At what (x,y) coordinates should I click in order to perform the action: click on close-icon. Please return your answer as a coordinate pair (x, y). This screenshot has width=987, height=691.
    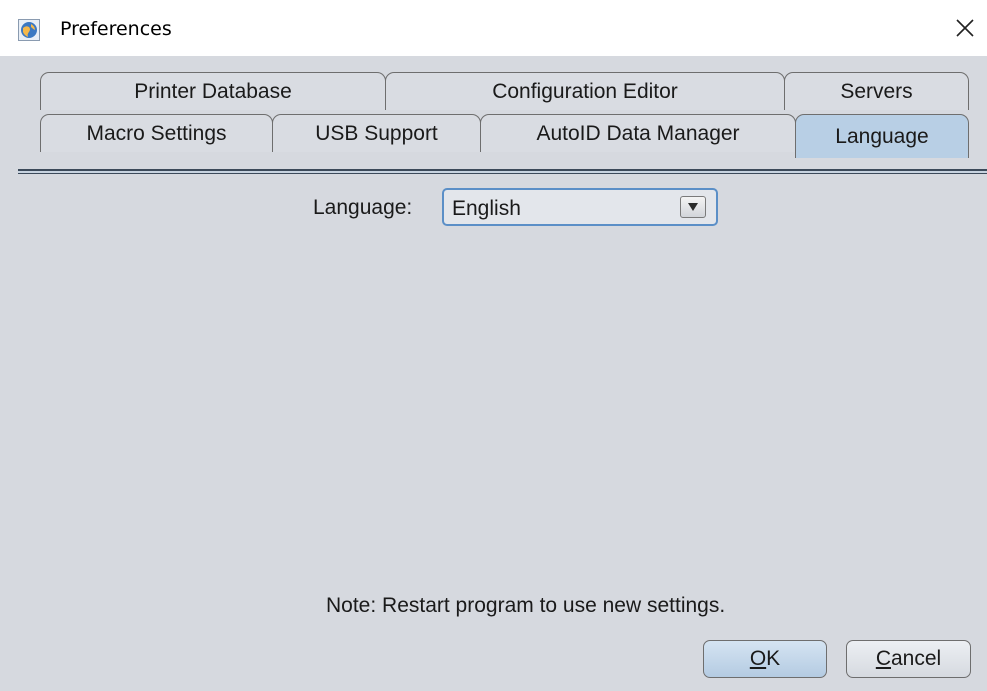
    Looking at the image, I should click on (965, 28).